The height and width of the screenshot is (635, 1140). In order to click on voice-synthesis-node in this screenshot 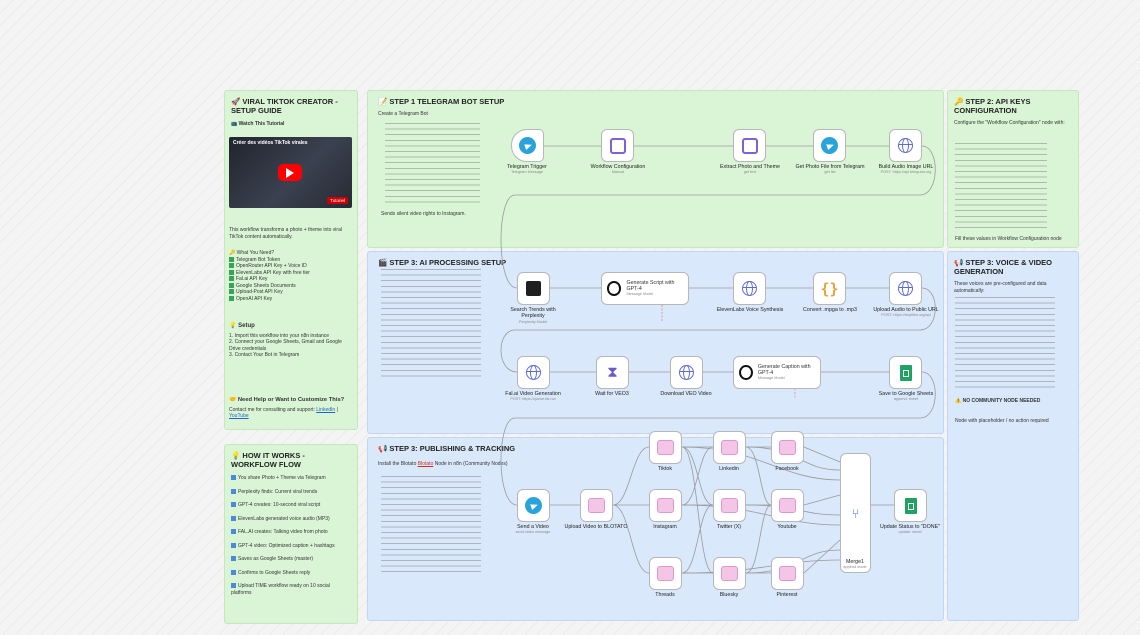, I will do `click(749, 288)`.